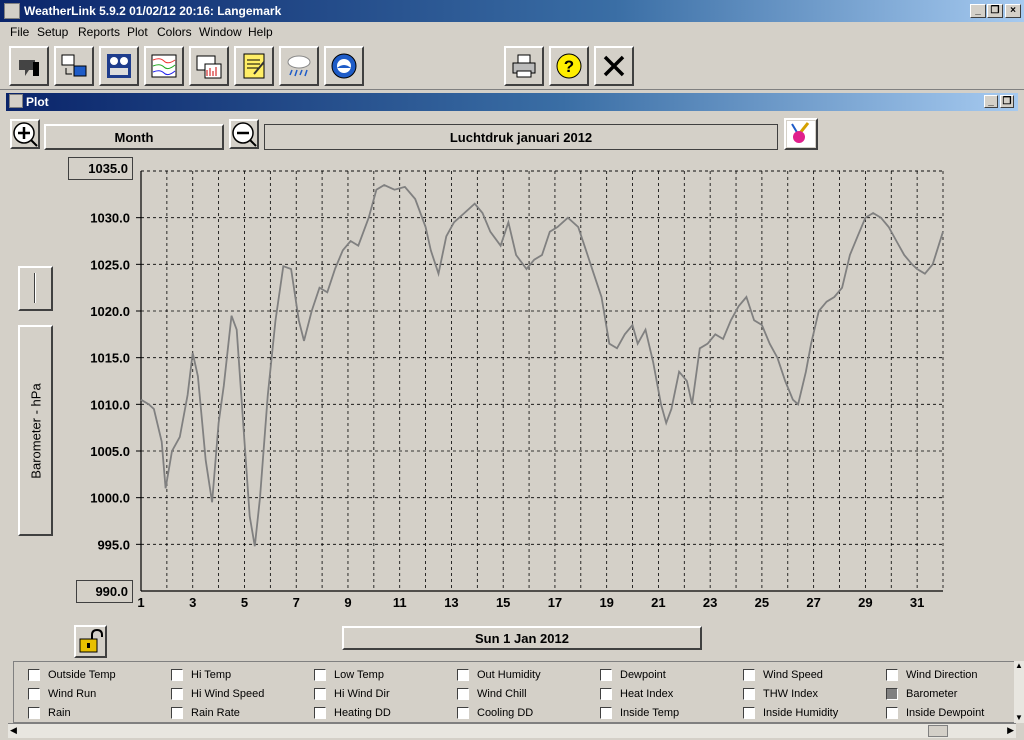 The height and width of the screenshot is (740, 1024). What do you see at coordinates (113, 544) in the screenshot?
I see `y-tick-label: 995.0` at bounding box center [113, 544].